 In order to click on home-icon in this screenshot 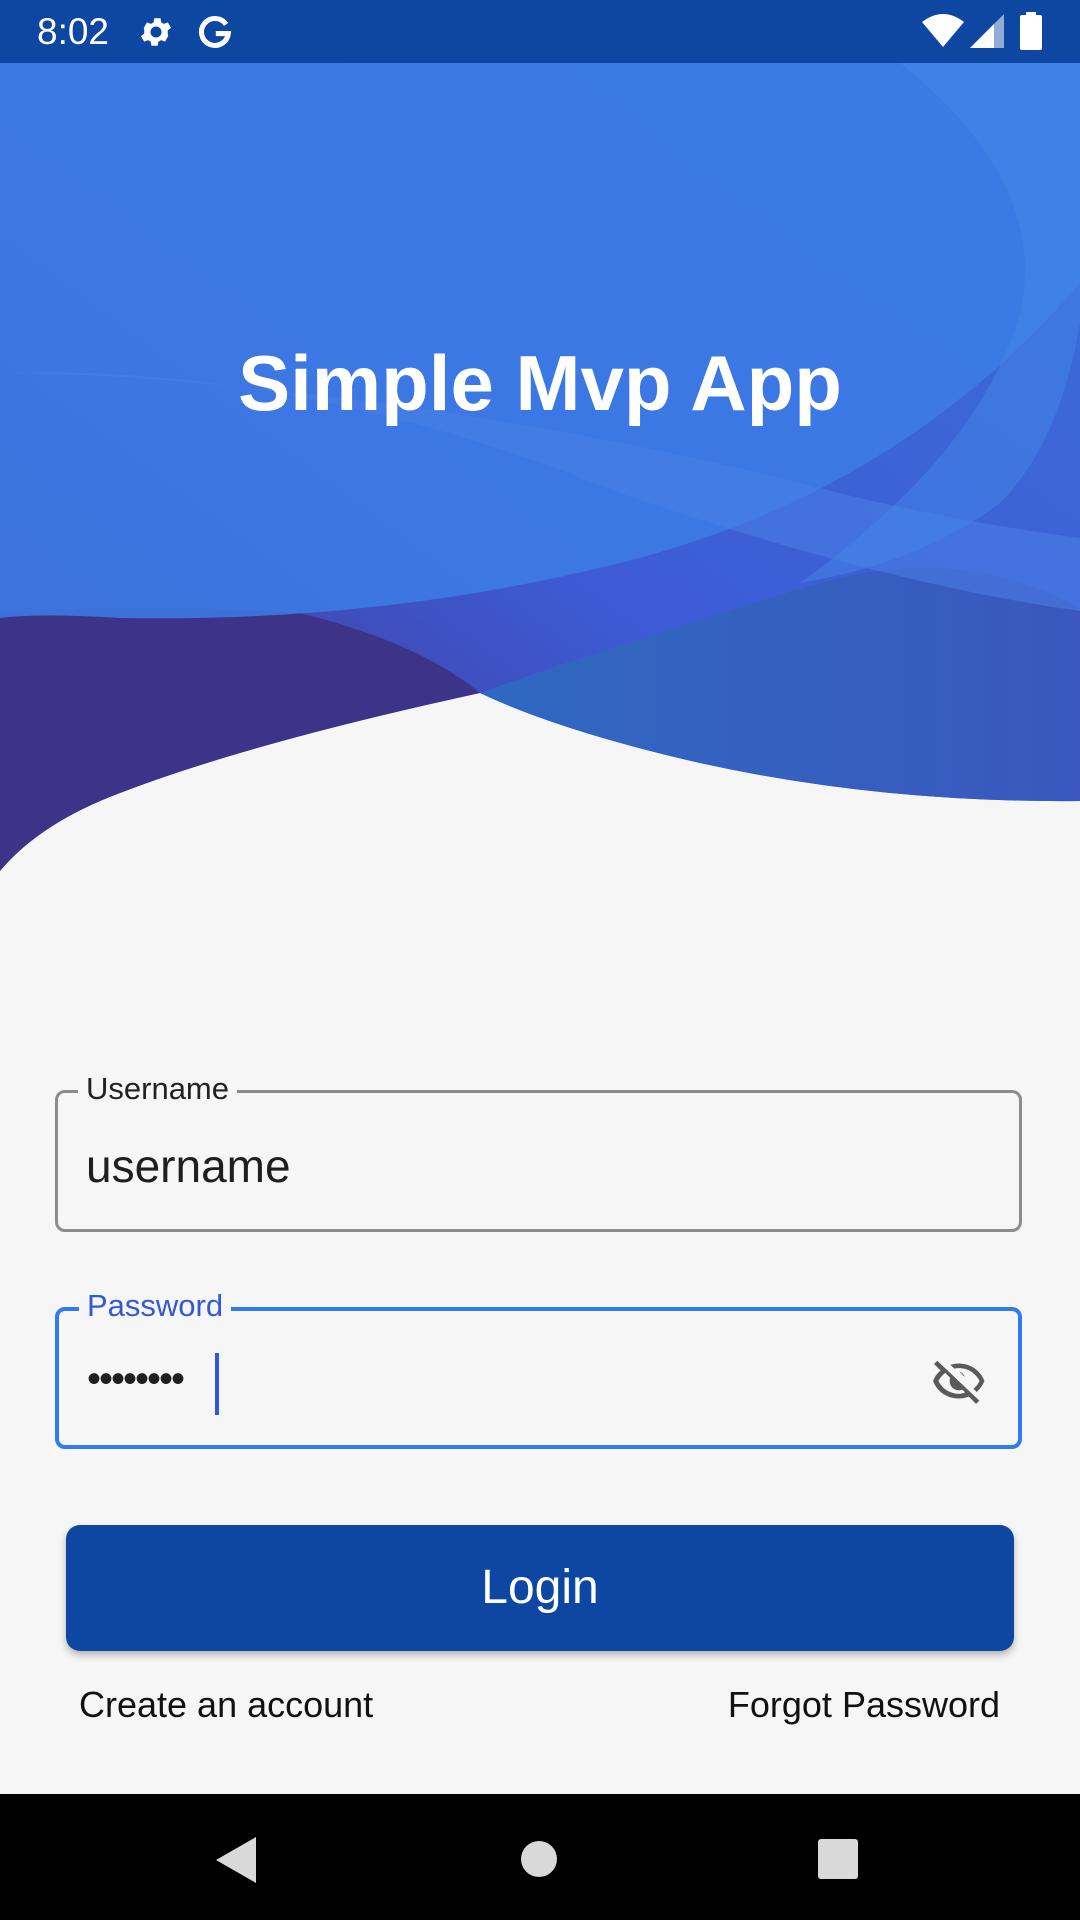, I will do `click(539, 1861)`.